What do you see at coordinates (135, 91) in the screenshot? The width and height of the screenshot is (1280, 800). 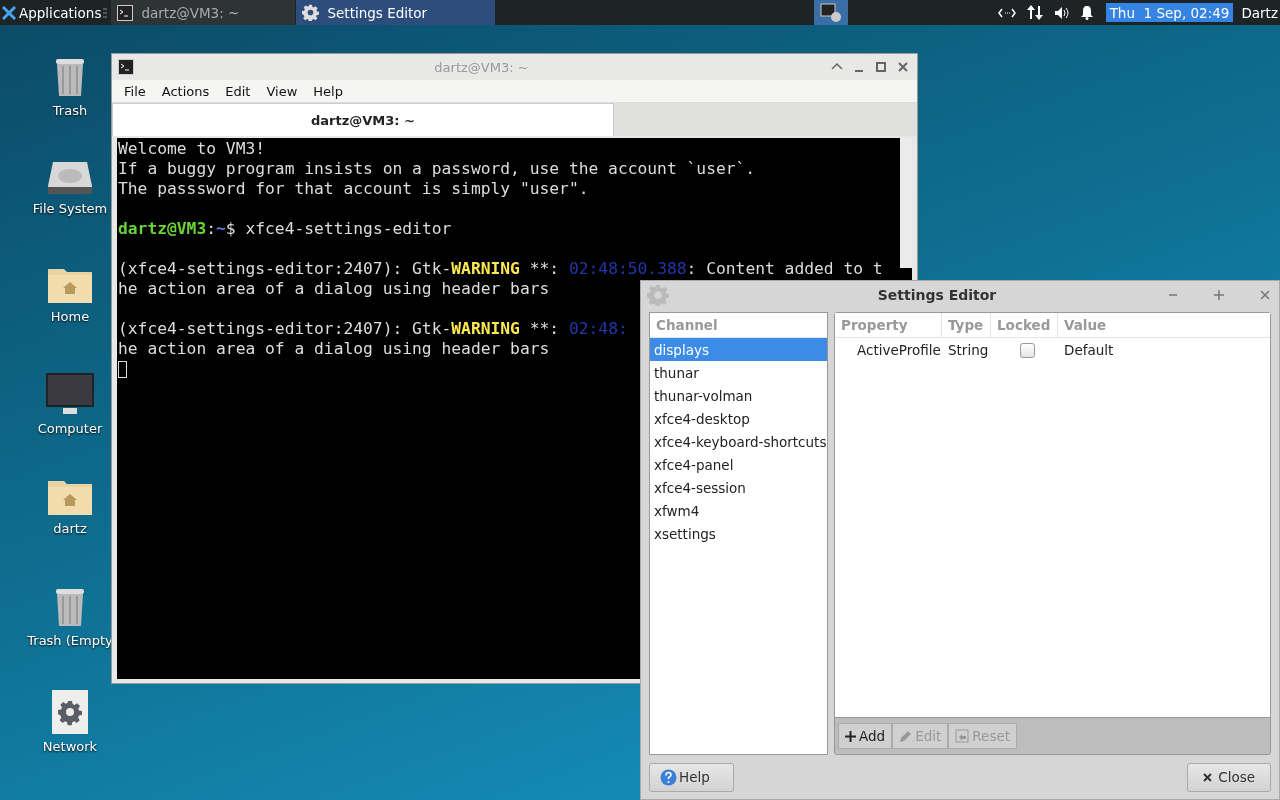 I see `menu-item: File` at bounding box center [135, 91].